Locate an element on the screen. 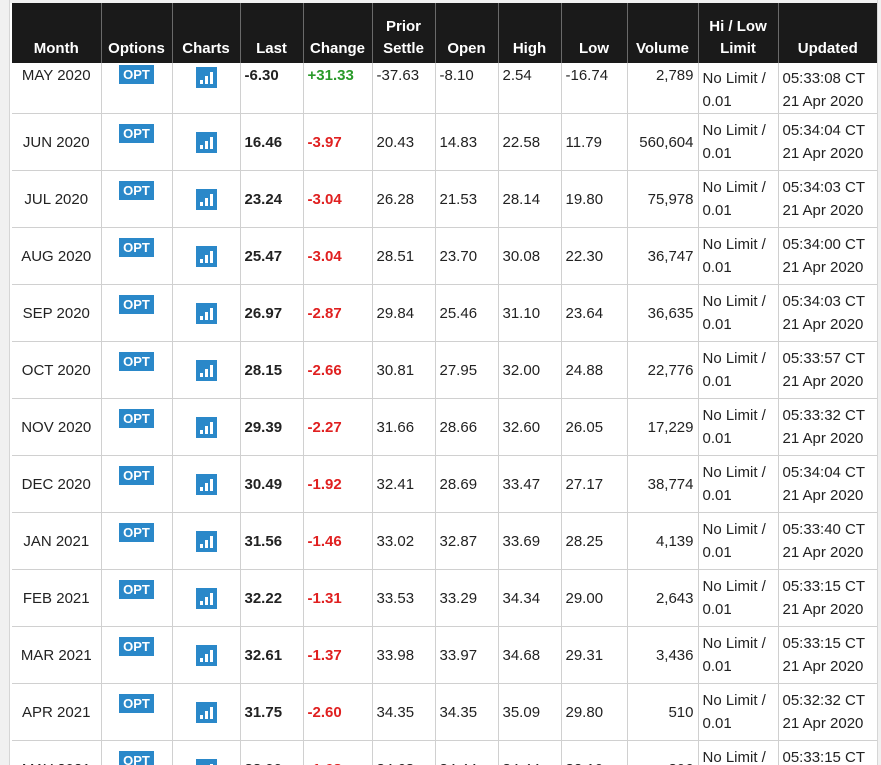 The image size is (881, 765). low-cell: 22.30 is located at coordinates (593, 256).